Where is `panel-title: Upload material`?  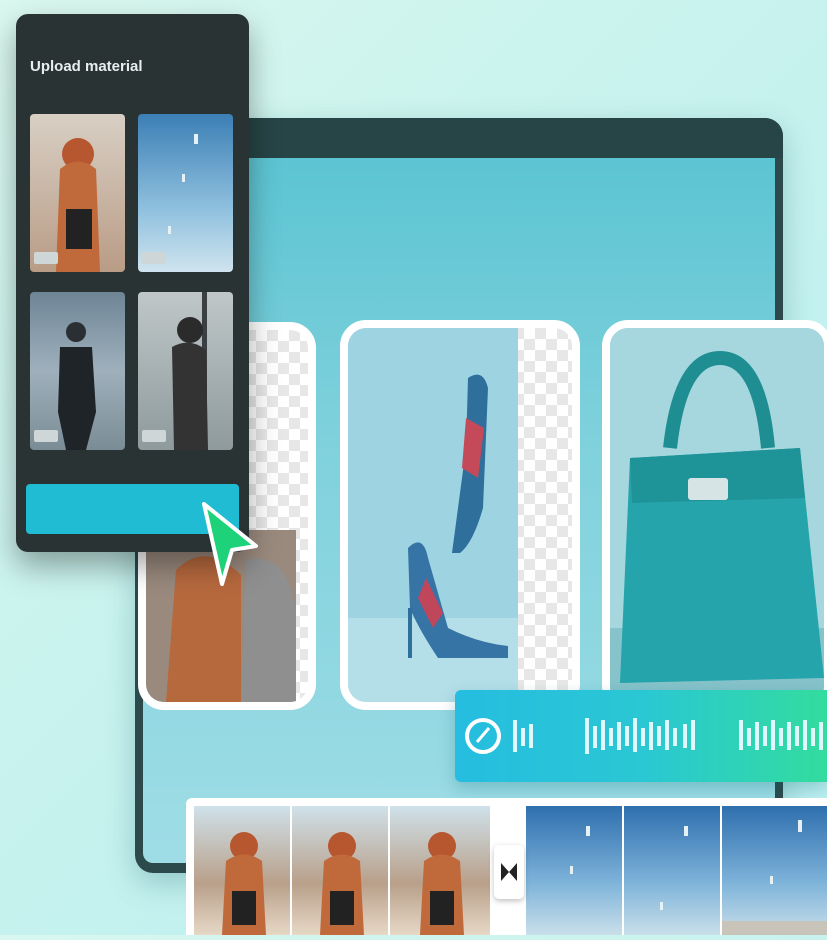 panel-title: Upload material is located at coordinates (86, 66).